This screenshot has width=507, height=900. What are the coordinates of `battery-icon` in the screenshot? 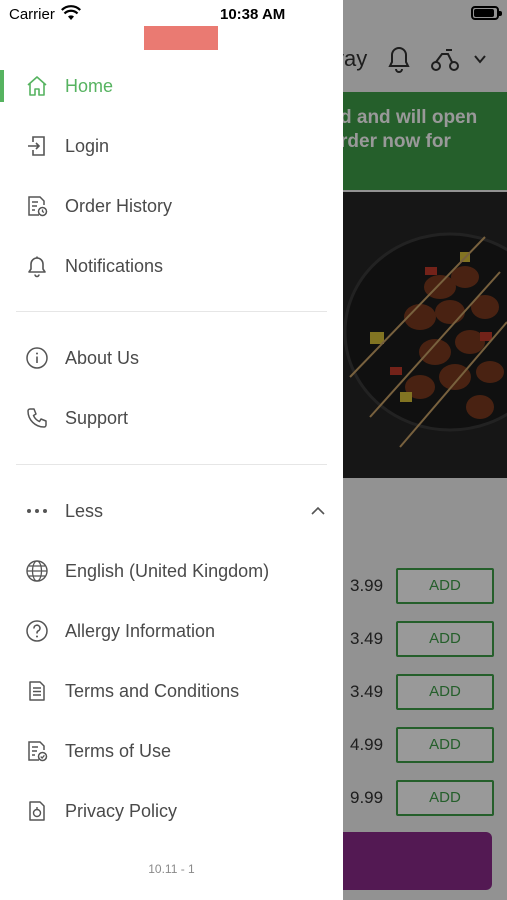 It's located at (486, 13).